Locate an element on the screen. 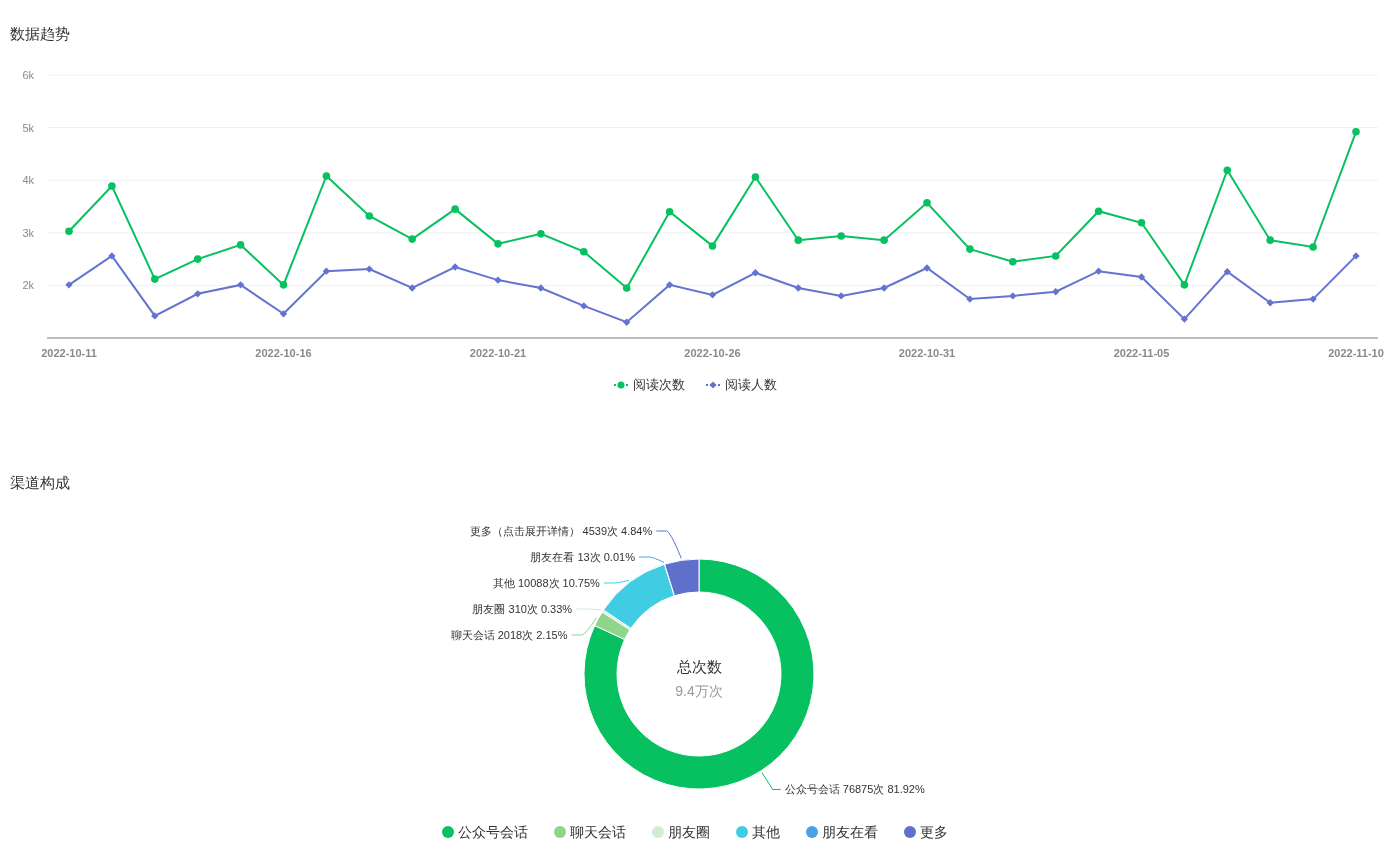 Image resolution: width=1390 pixels, height=846 pixels. y-axis-label: 2k is located at coordinates (28, 285).